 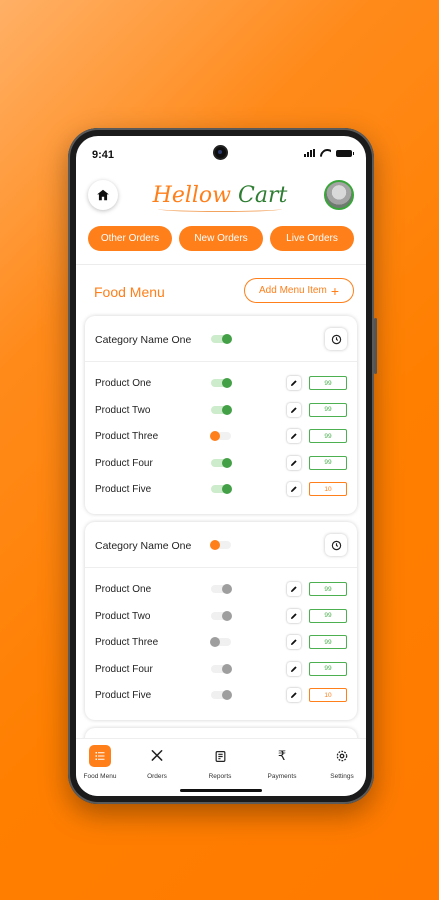 I want to click on nav-label: Settings, so click(x=342, y=776).